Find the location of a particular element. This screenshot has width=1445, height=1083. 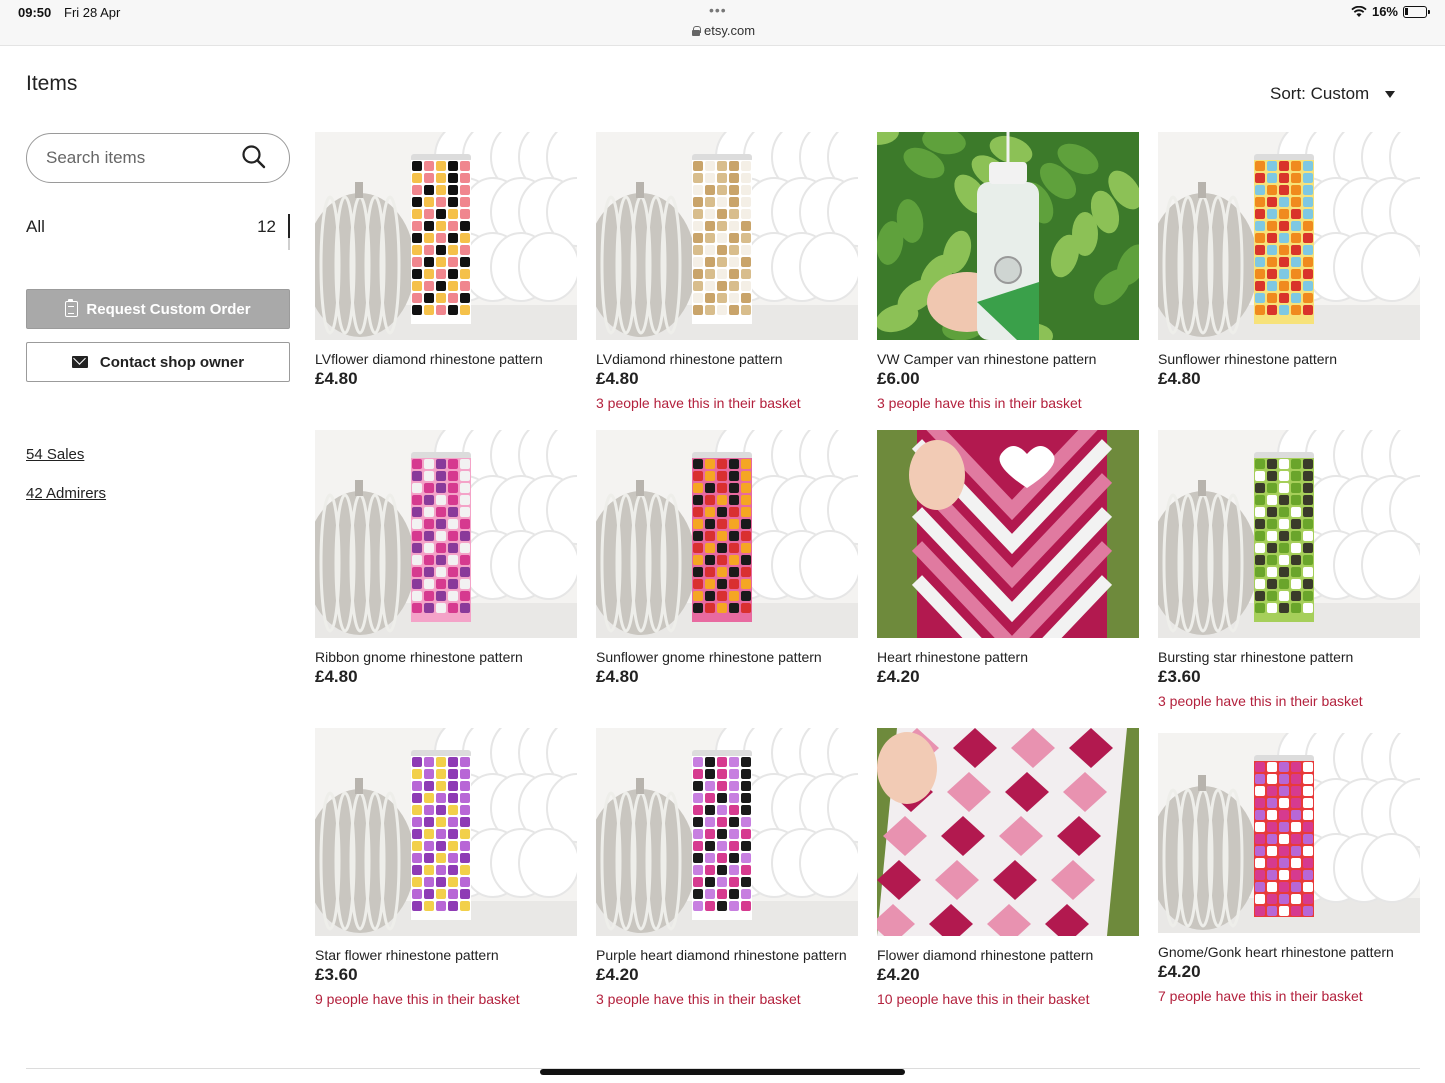

basket-count: 9 people have this in their basket is located at coordinates (417, 999).